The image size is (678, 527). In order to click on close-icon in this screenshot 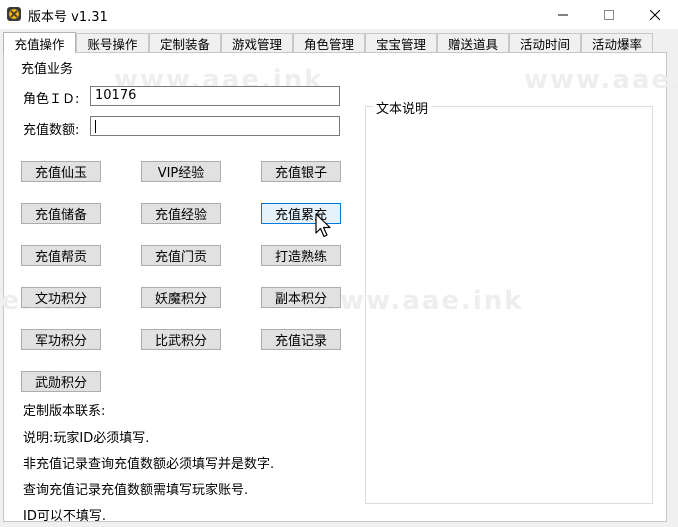, I will do `click(655, 14)`.